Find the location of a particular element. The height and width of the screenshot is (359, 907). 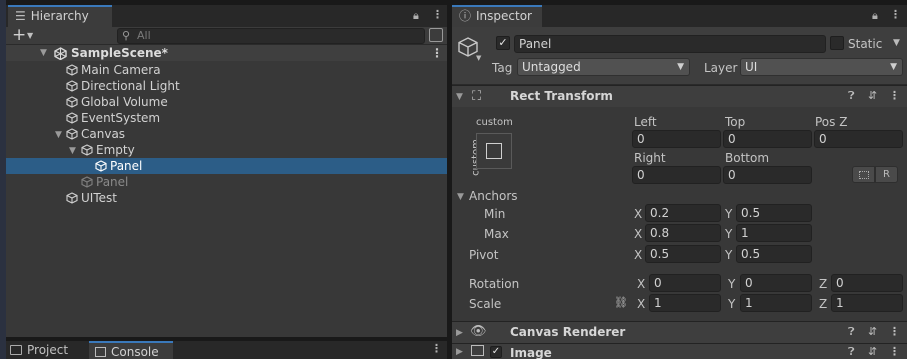

anchor-min-x-field: 0.2 is located at coordinates (683, 213).